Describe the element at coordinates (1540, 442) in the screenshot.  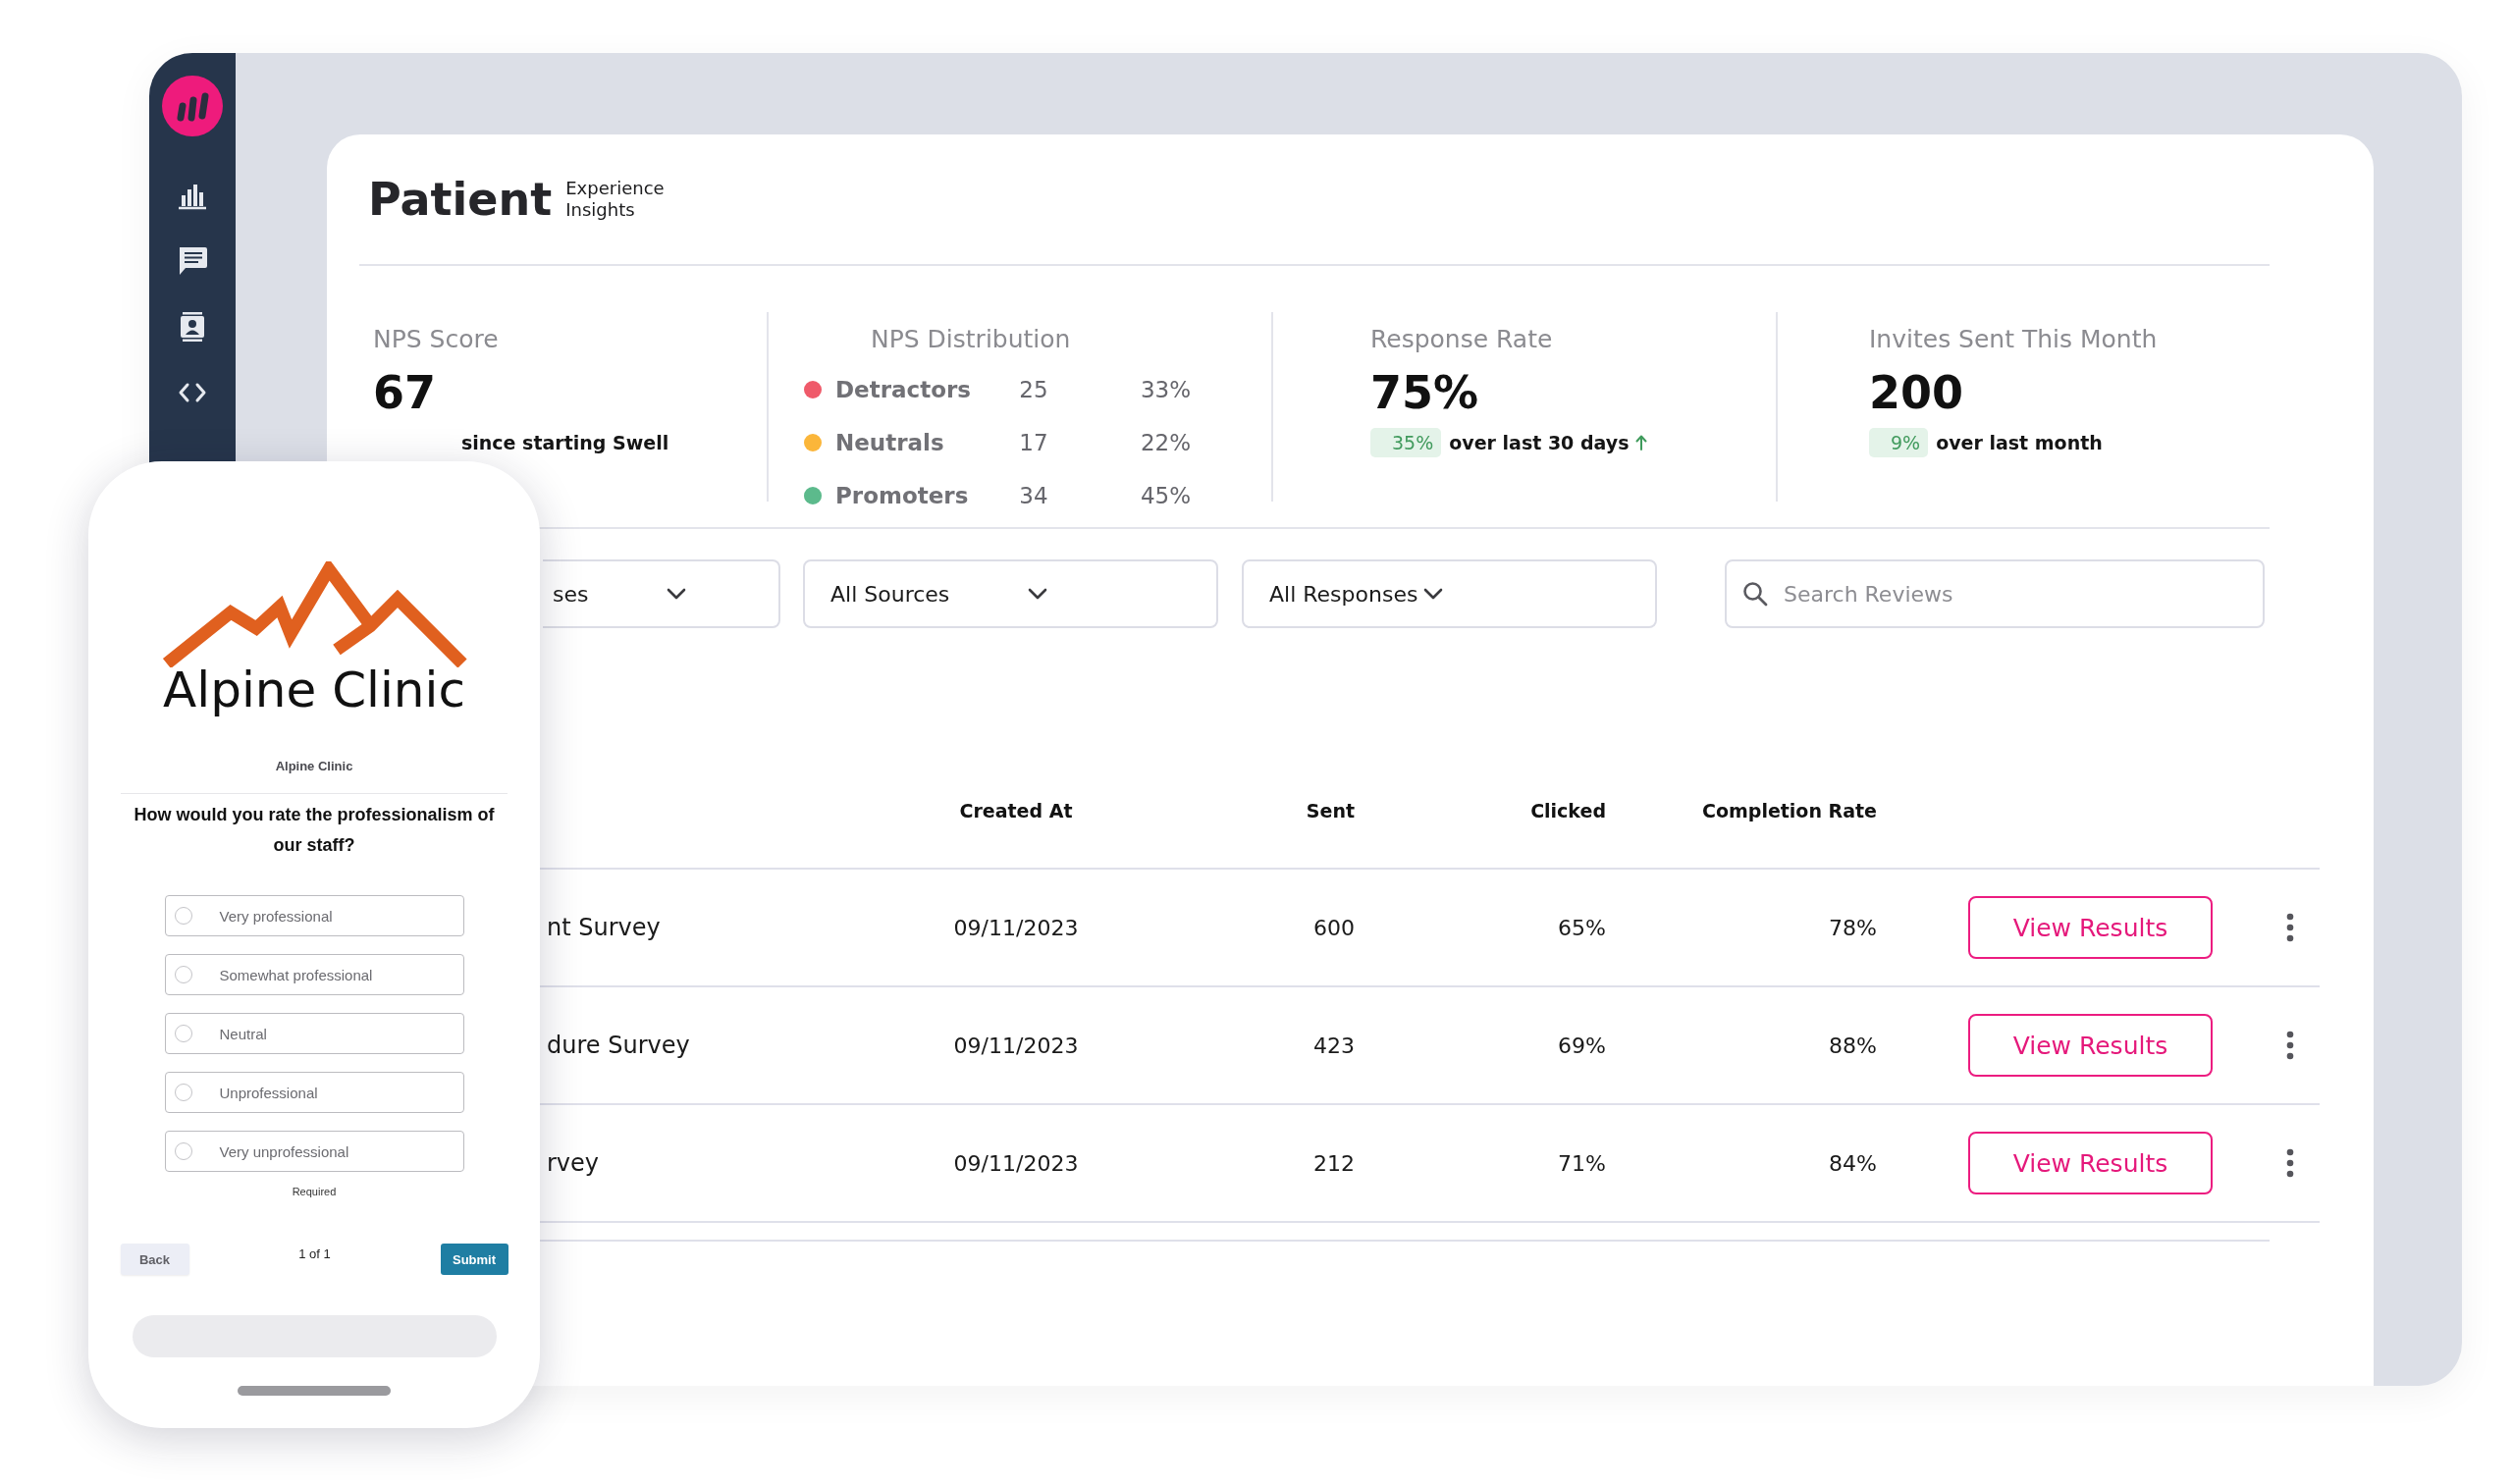
I see `stat-note: over last 30 days` at that location.